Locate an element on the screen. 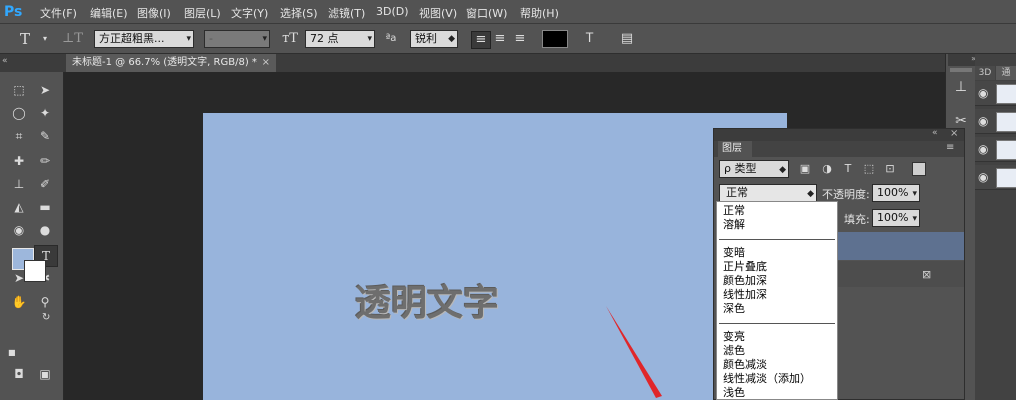  crop-tool-icon: ⌗ is located at coordinates (19, 136).